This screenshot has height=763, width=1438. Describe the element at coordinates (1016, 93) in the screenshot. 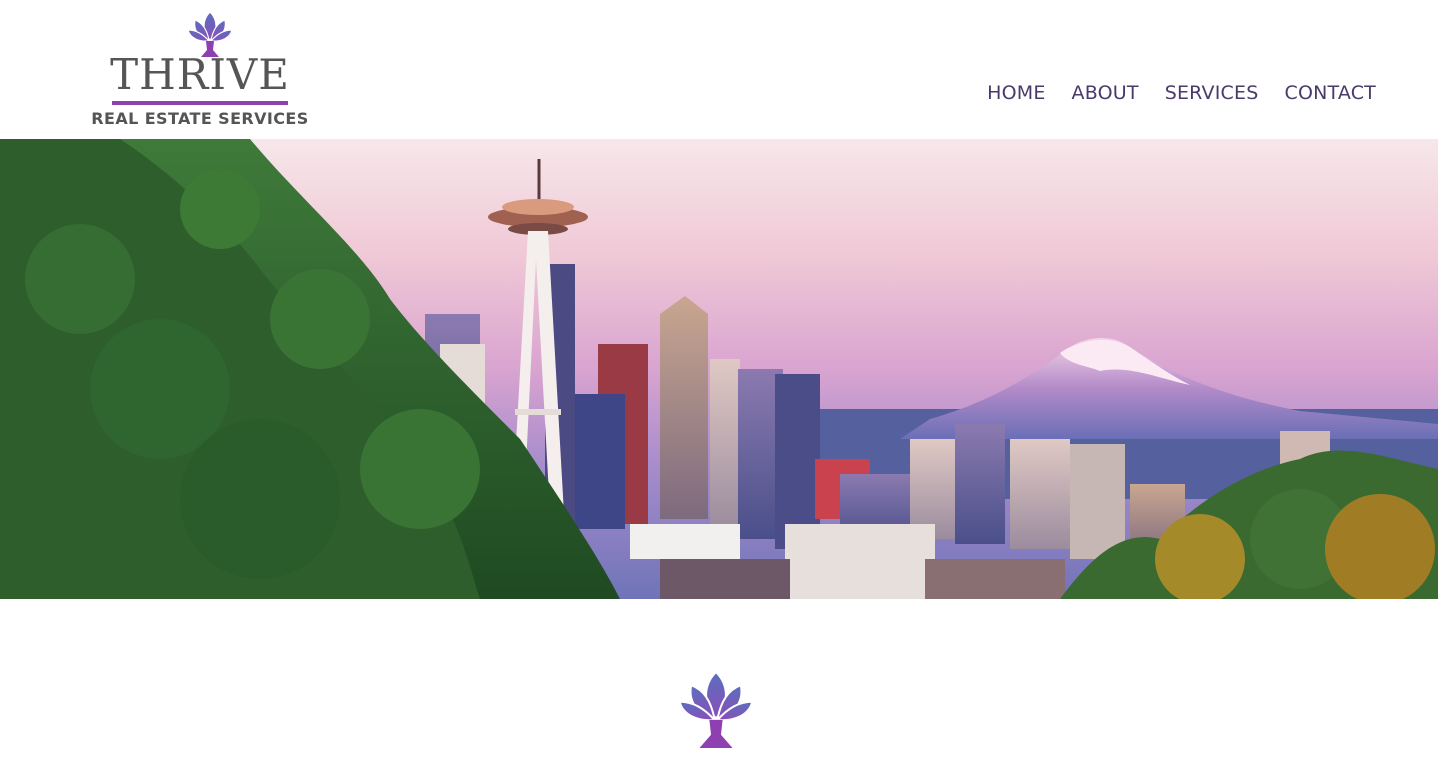

I see `nav-home: HOME` at that location.